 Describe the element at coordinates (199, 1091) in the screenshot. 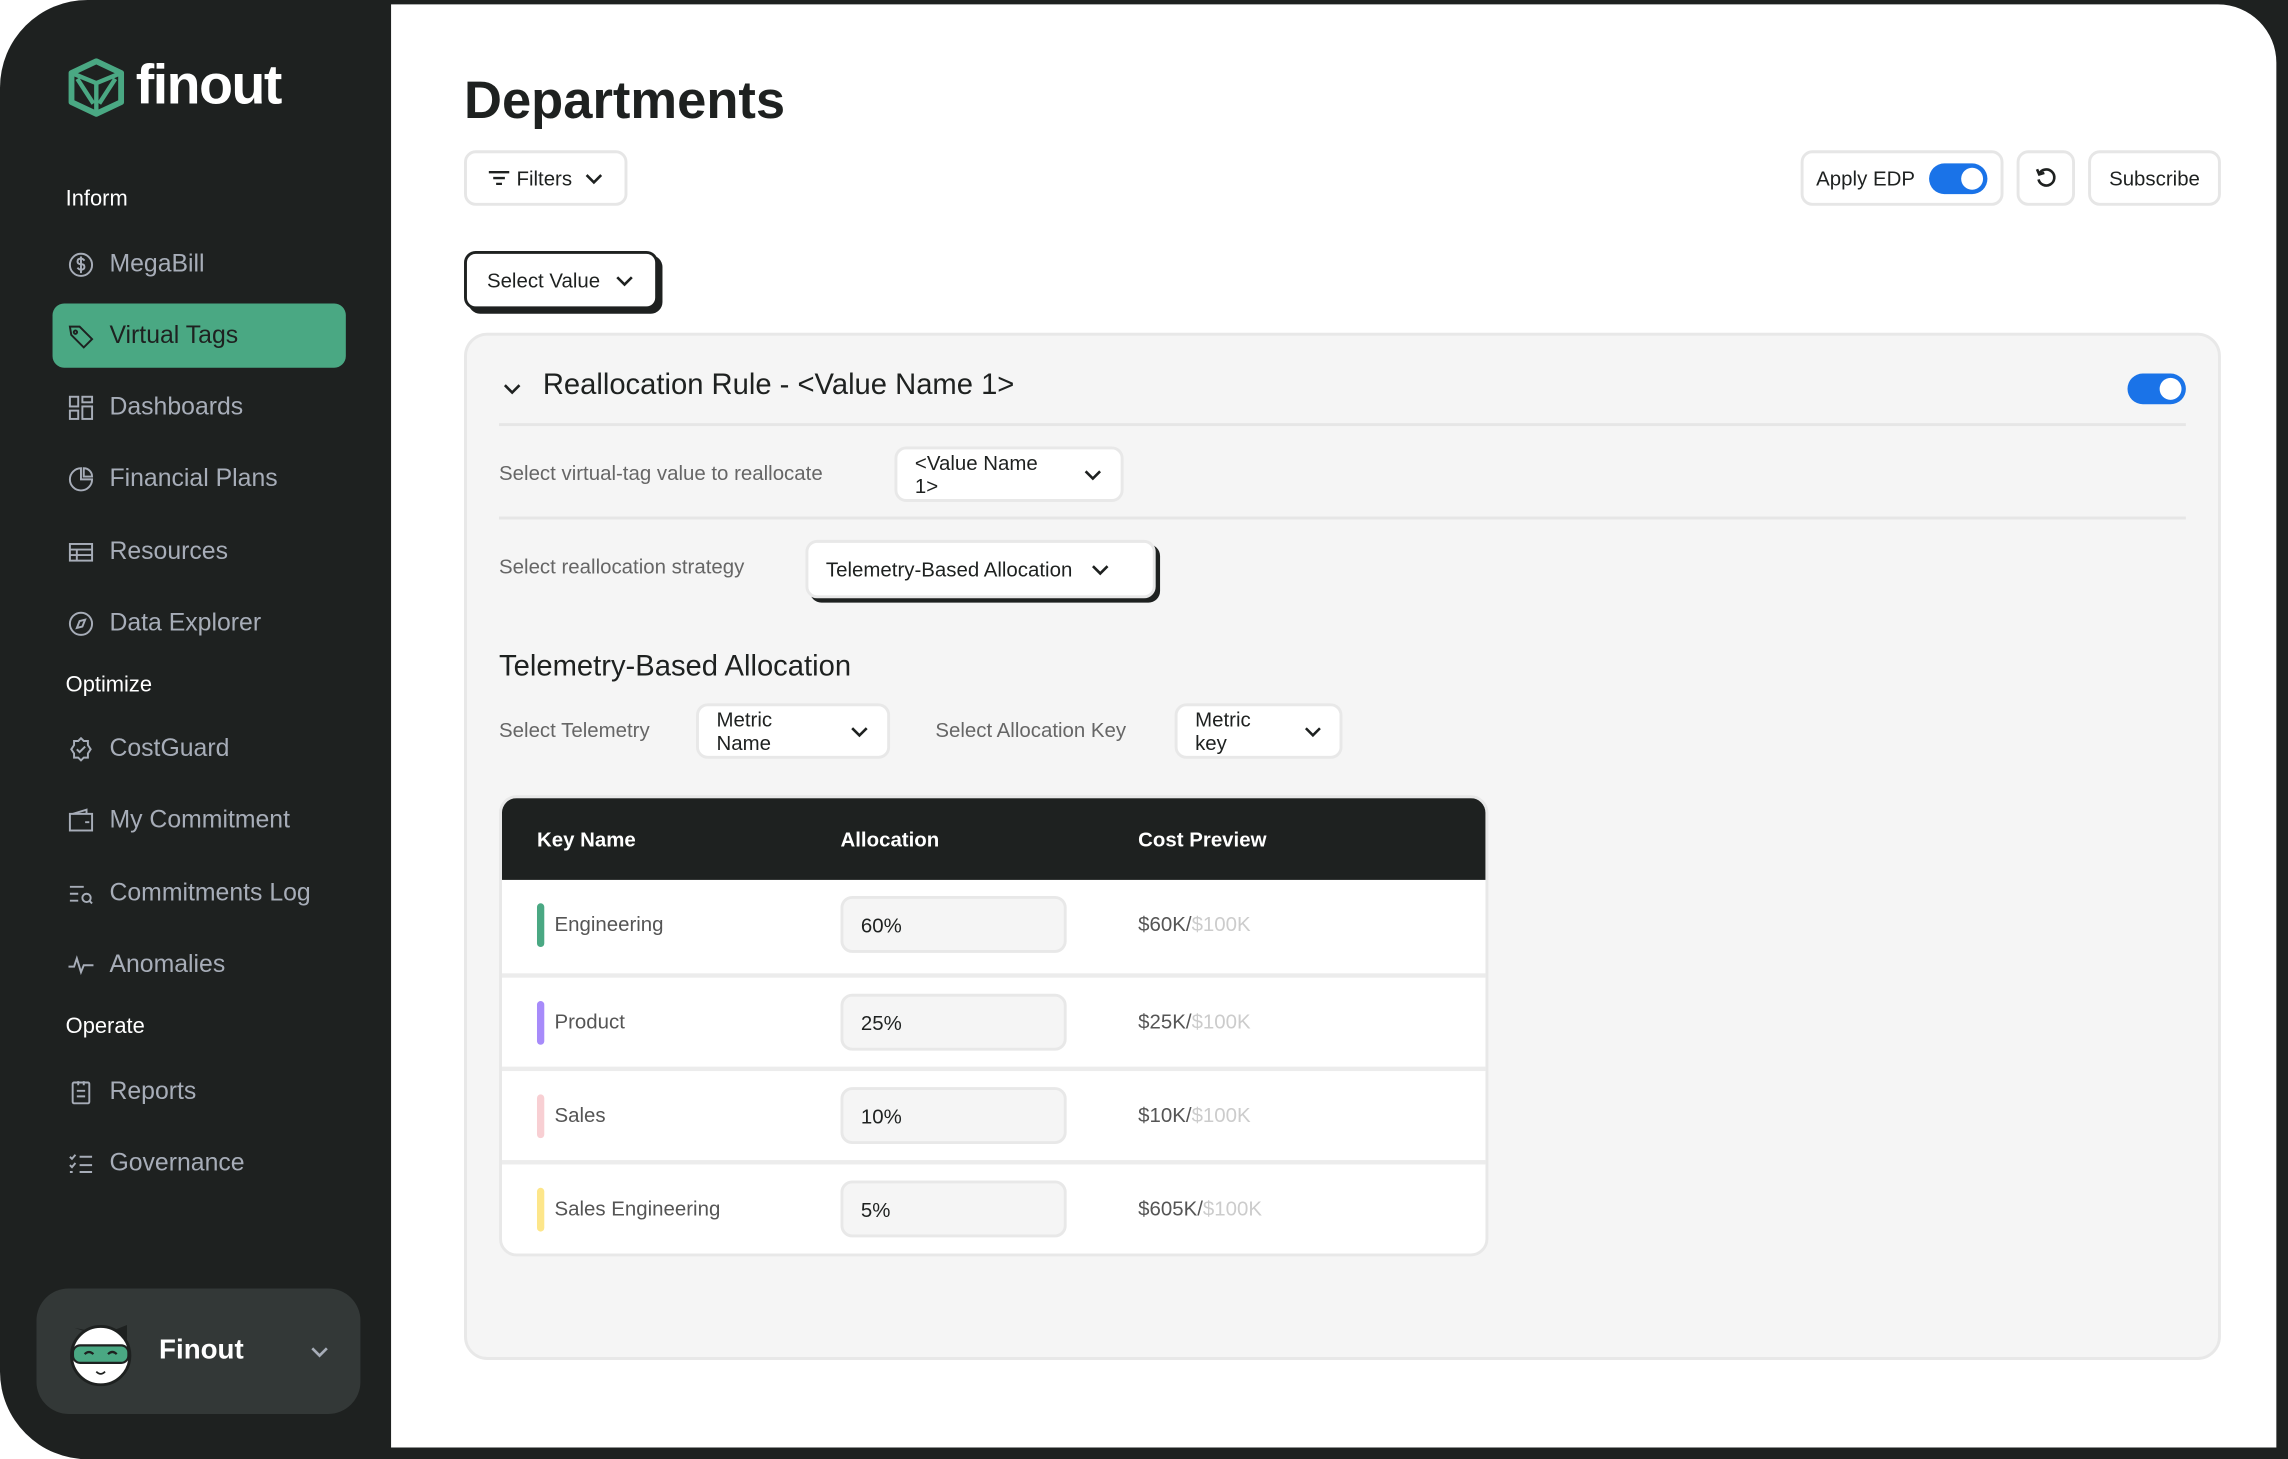

I see `sidebar-item-reports: Reports` at that location.